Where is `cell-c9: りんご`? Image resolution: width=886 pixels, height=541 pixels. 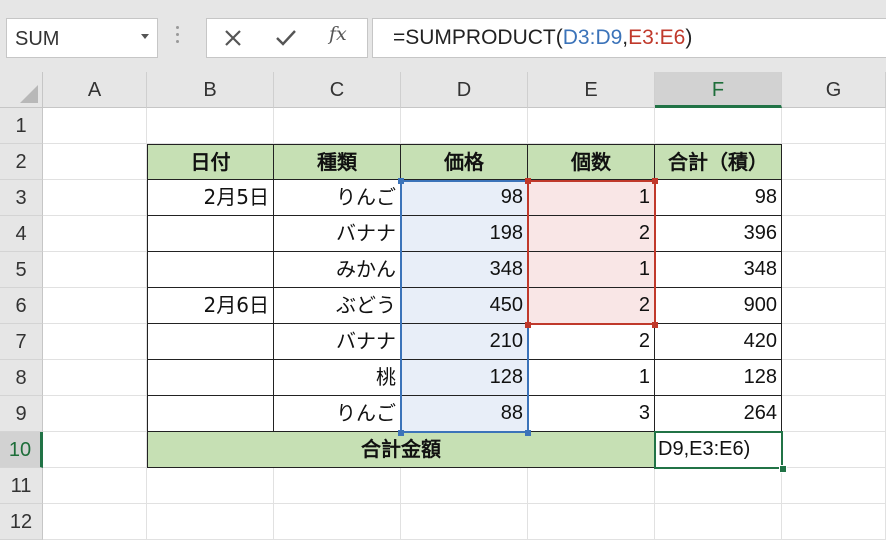 cell-c9: りんご is located at coordinates (337, 414).